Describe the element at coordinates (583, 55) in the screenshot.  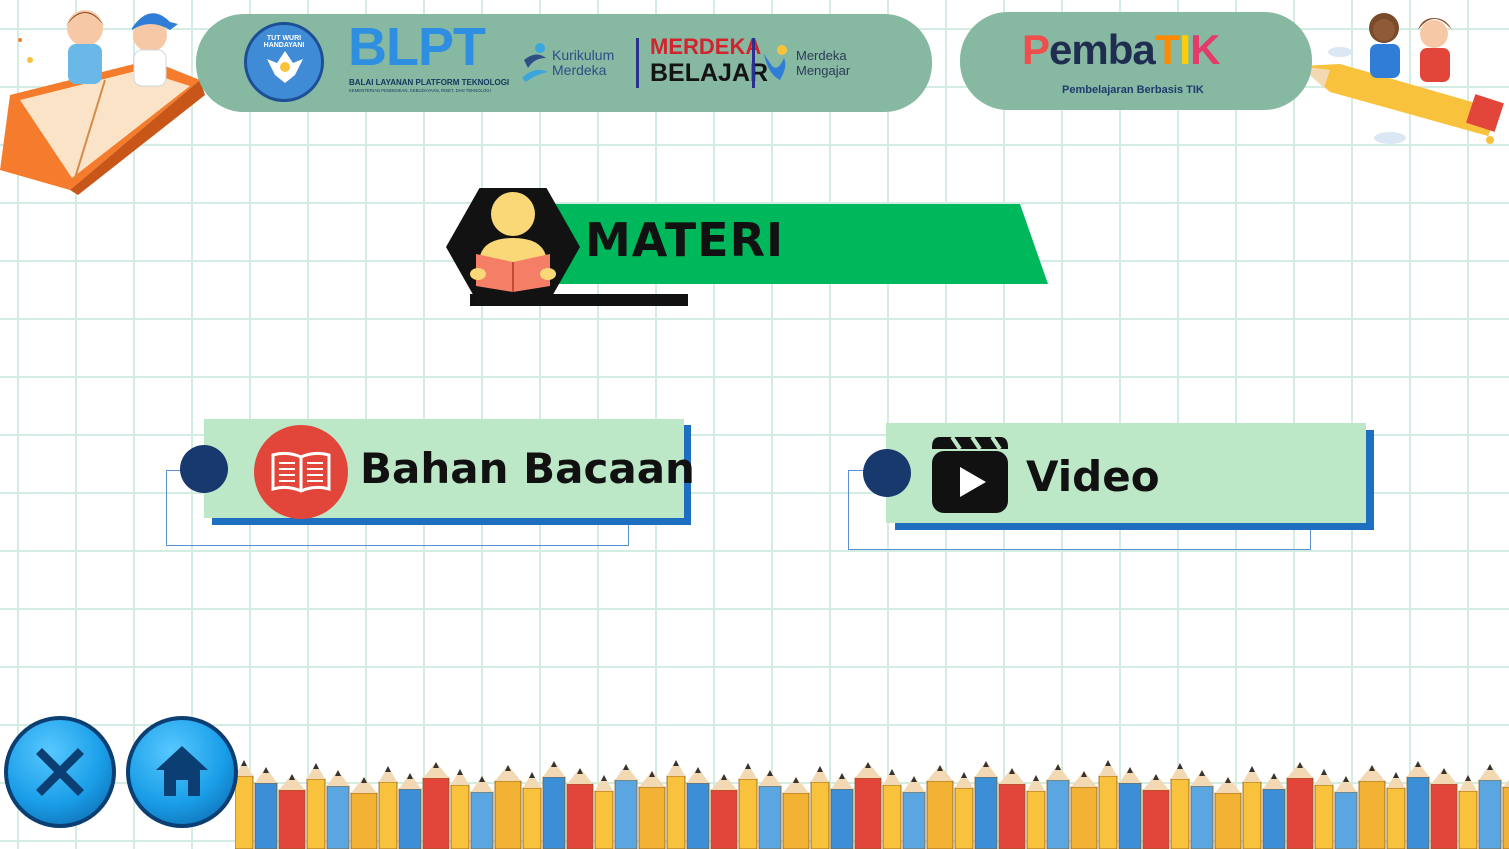
I see `kurikulum-line1: Kurikulum` at that location.